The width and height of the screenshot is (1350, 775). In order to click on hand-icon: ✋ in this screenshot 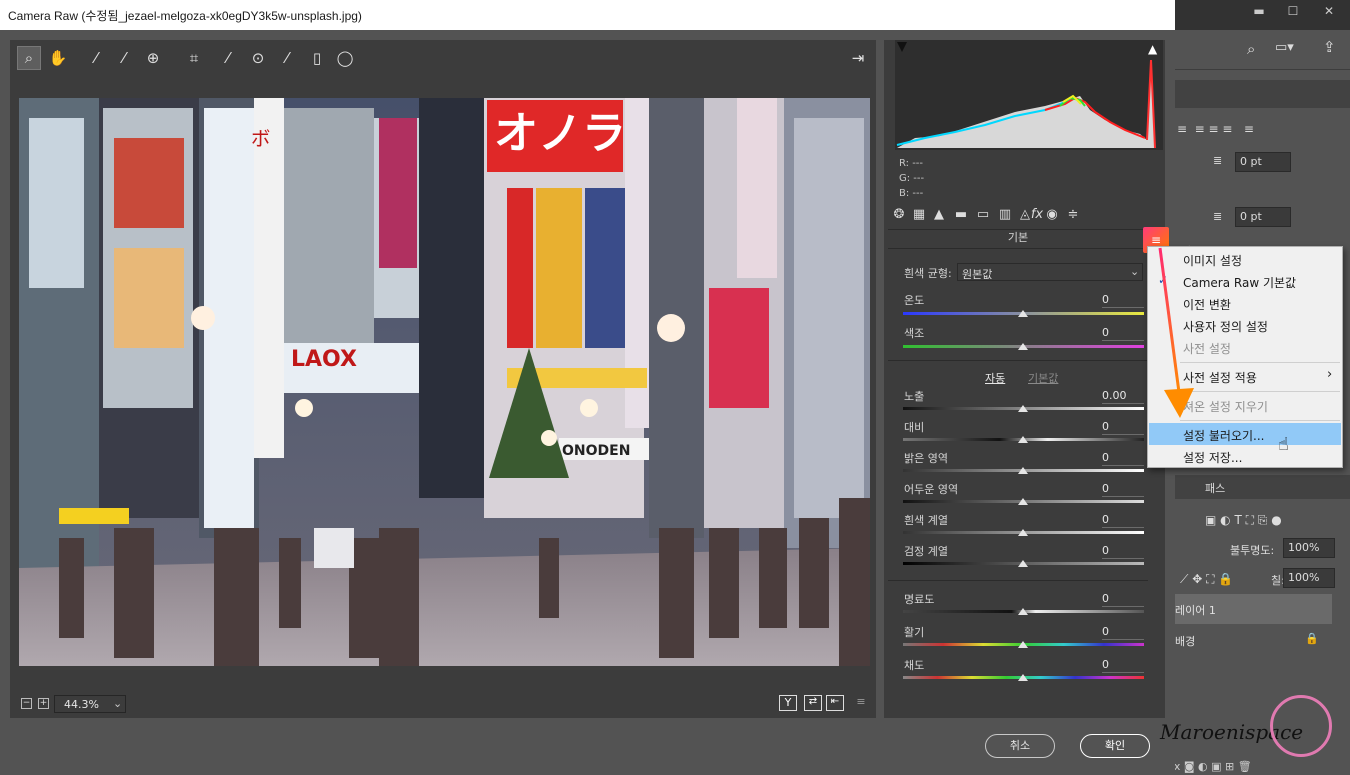, I will do `click(58, 58)`.